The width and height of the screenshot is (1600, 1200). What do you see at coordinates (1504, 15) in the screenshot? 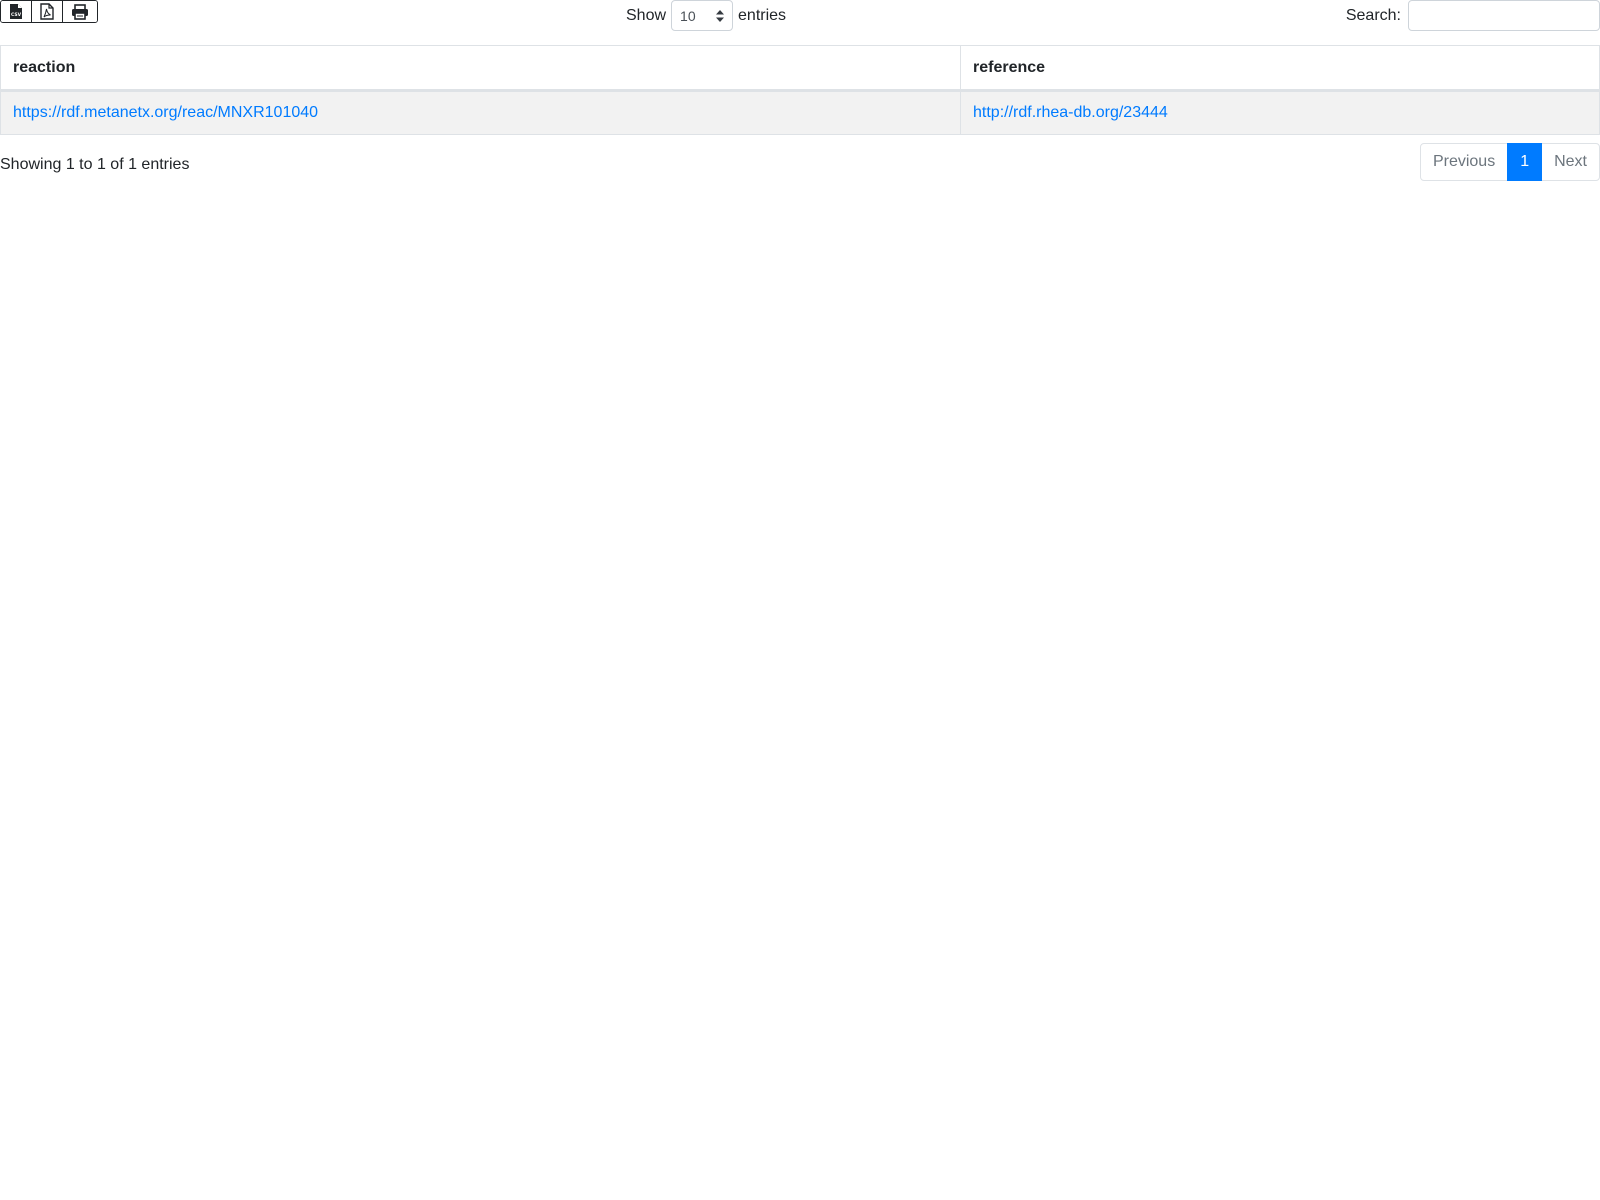
I see `search-input` at bounding box center [1504, 15].